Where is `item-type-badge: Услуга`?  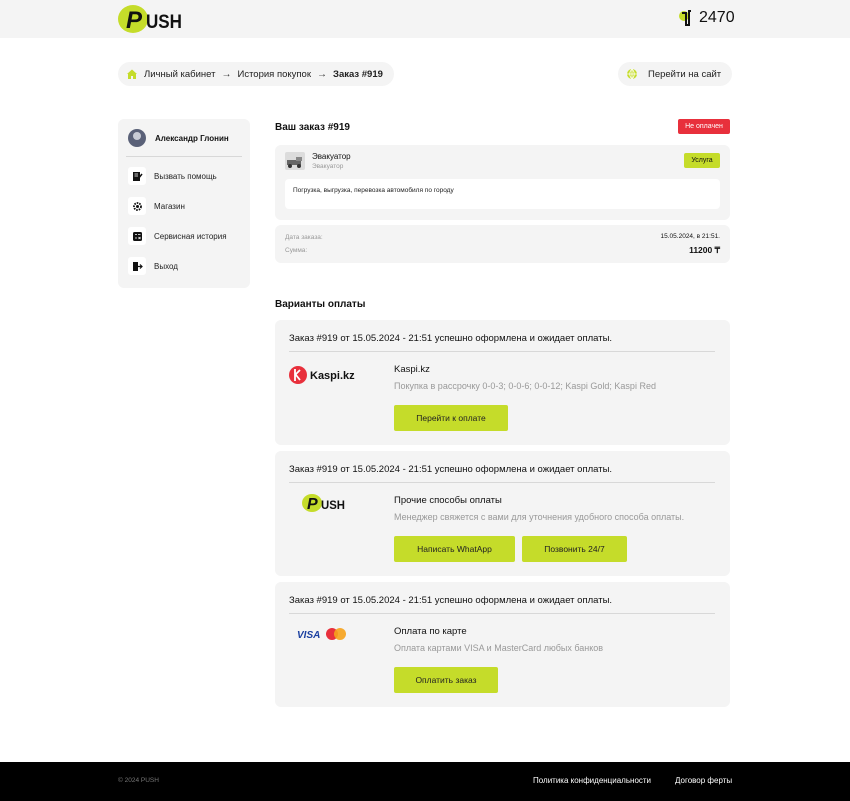
item-type-badge: Услуга is located at coordinates (702, 160).